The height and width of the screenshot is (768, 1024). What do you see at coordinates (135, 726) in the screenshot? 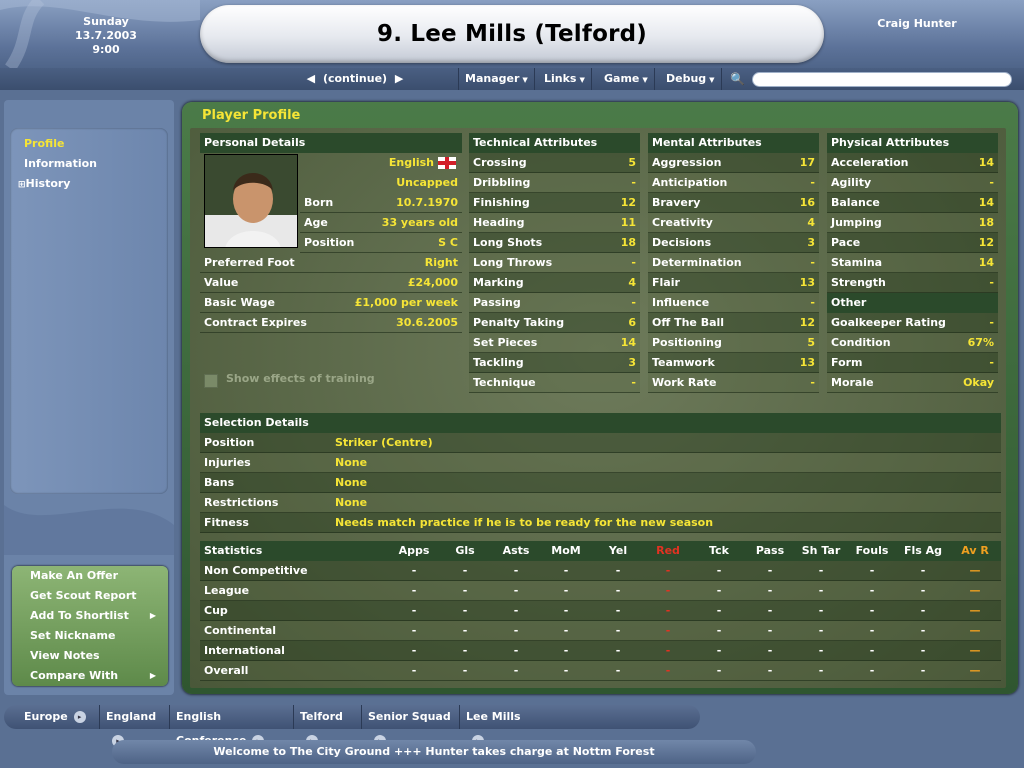
I see `breadcrumb-item: England▸` at bounding box center [135, 726].